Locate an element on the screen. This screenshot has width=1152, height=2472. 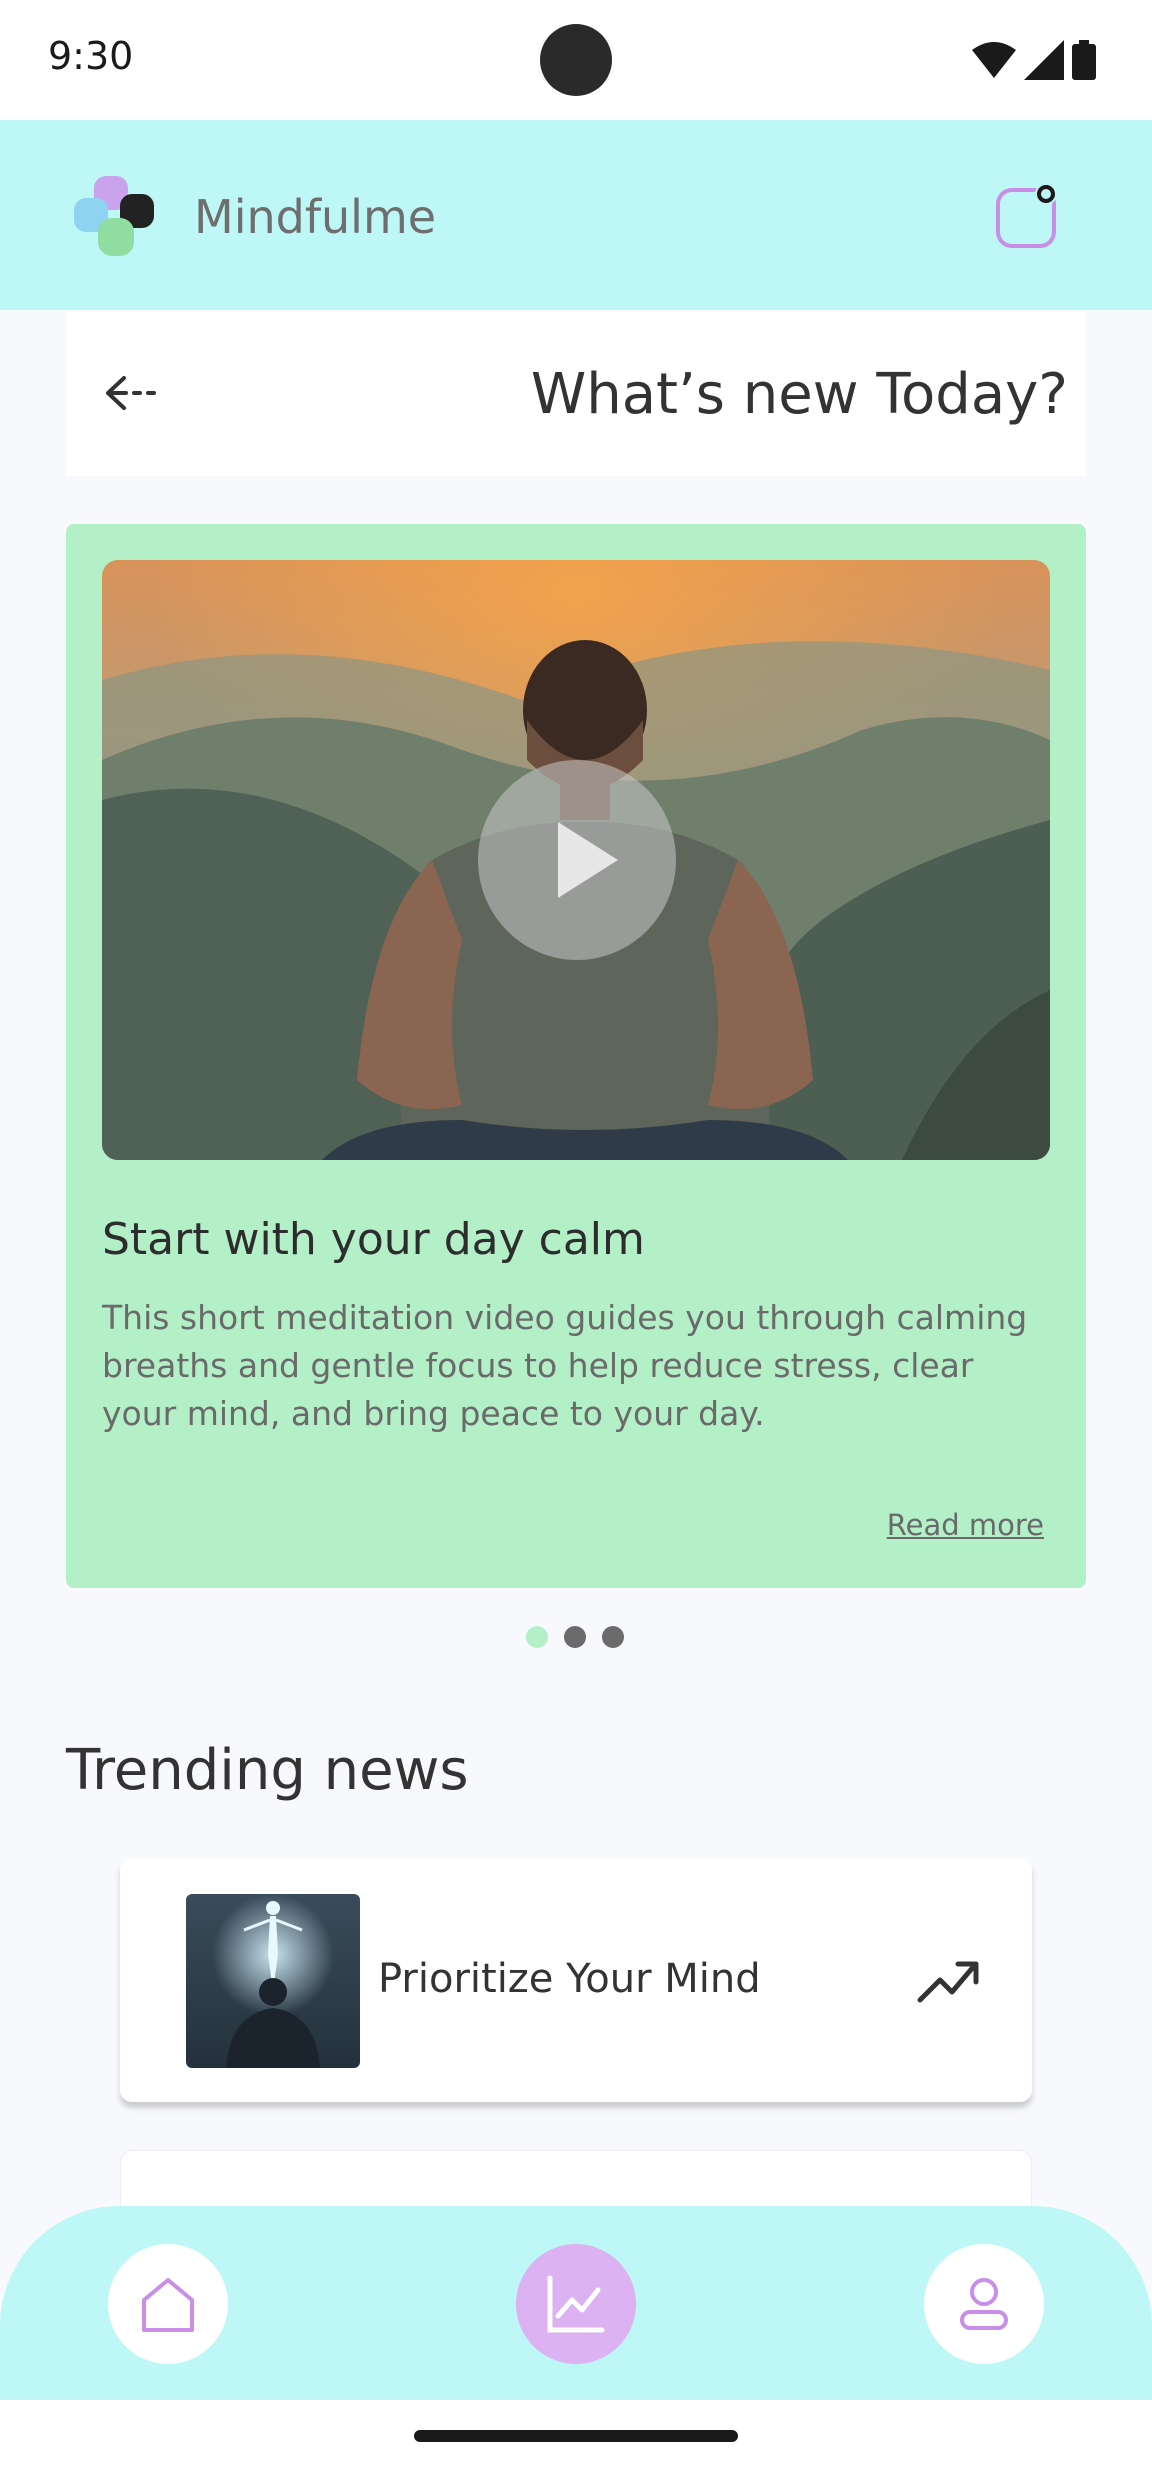
app-title: Mindfulme is located at coordinates (315, 217).